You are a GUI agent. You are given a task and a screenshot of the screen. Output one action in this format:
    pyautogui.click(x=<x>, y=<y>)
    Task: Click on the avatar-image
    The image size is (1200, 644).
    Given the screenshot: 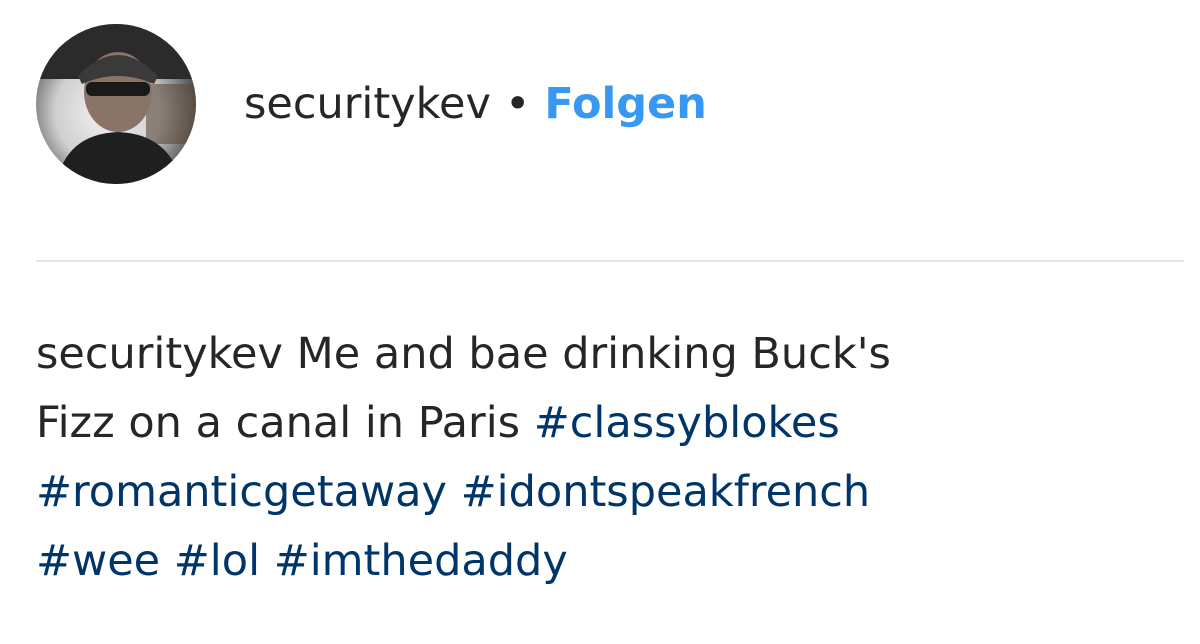 What is the action you would take?
    pyautogui.click(x=116, y=104)
    